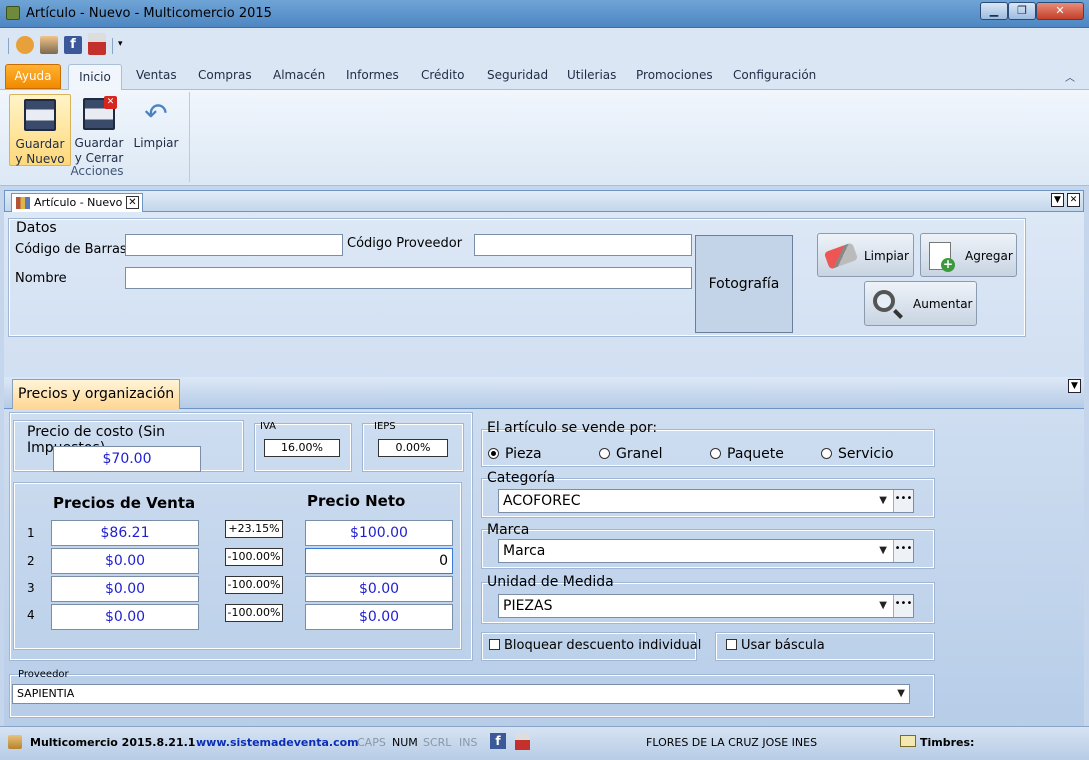 Image resolution: width=1089 pixels, height=760 pixels. What do you see at coordinates (442, 75) in the screenshot?
I see `tab-credit: Crédito` at bounding box center [442, 75].